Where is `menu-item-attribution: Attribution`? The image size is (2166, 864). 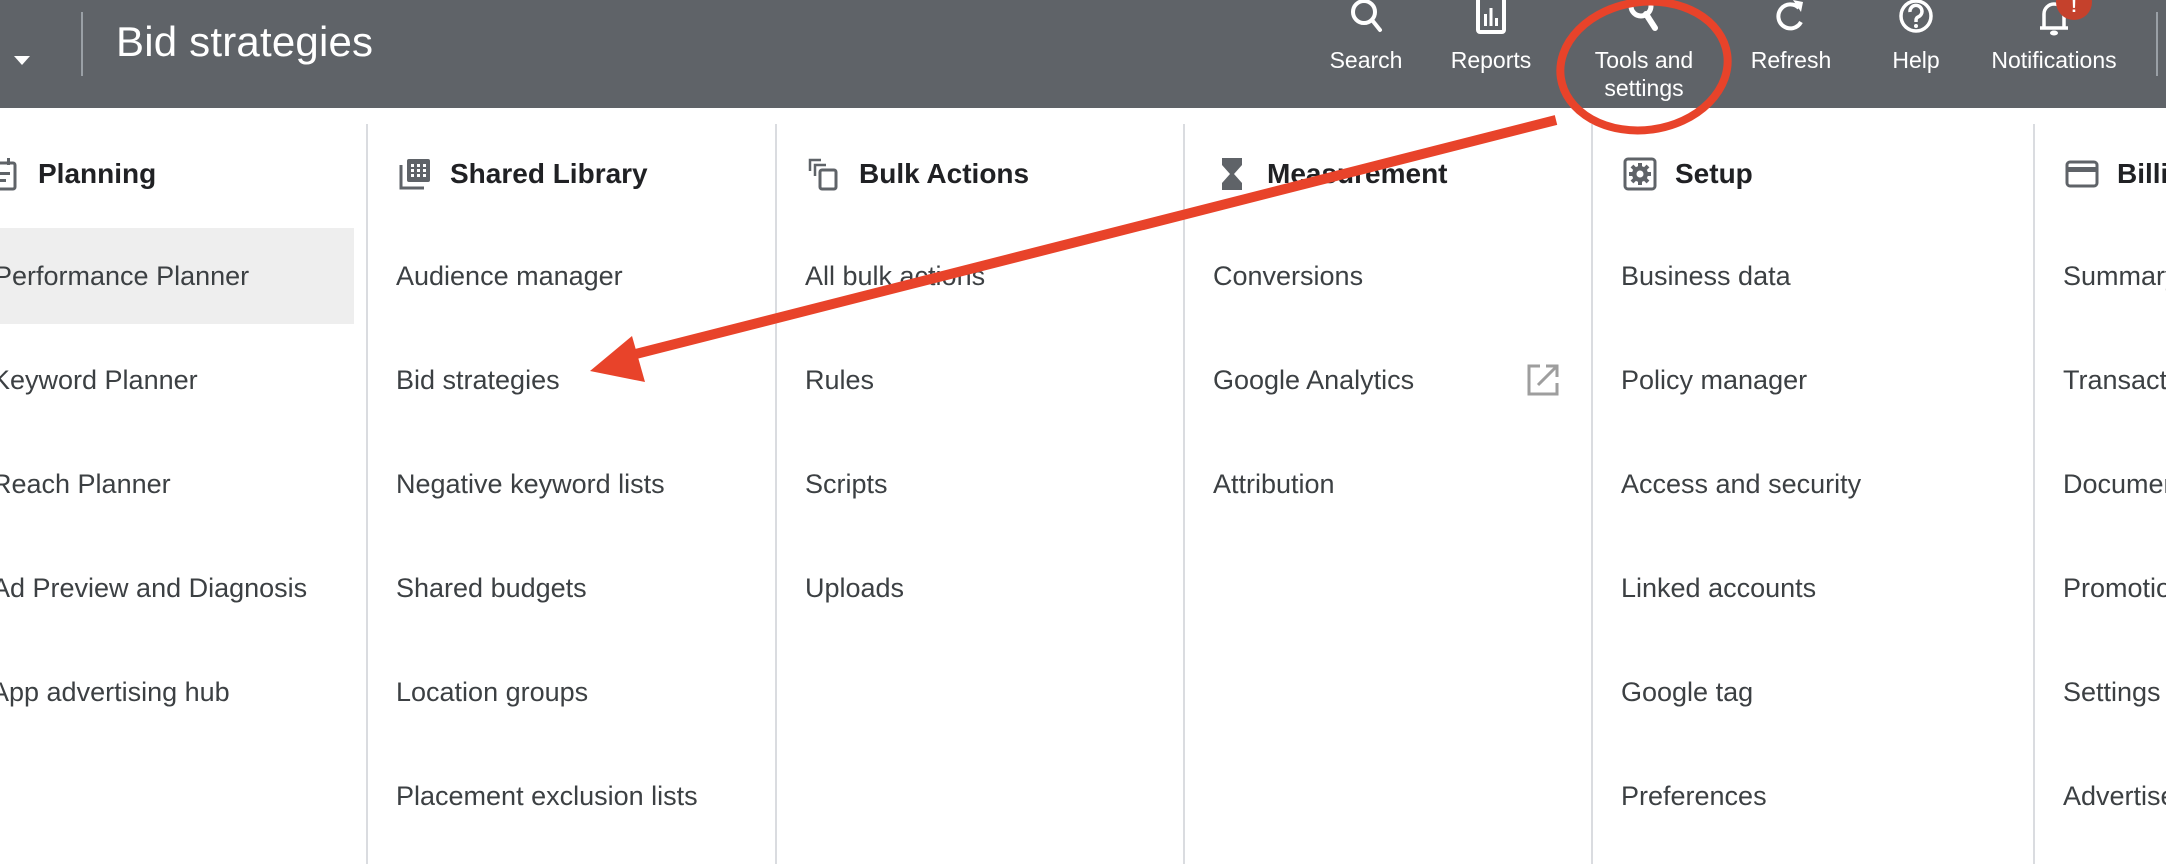
menu-item-attribution: Attribution is located at coordinates (1274, 484).